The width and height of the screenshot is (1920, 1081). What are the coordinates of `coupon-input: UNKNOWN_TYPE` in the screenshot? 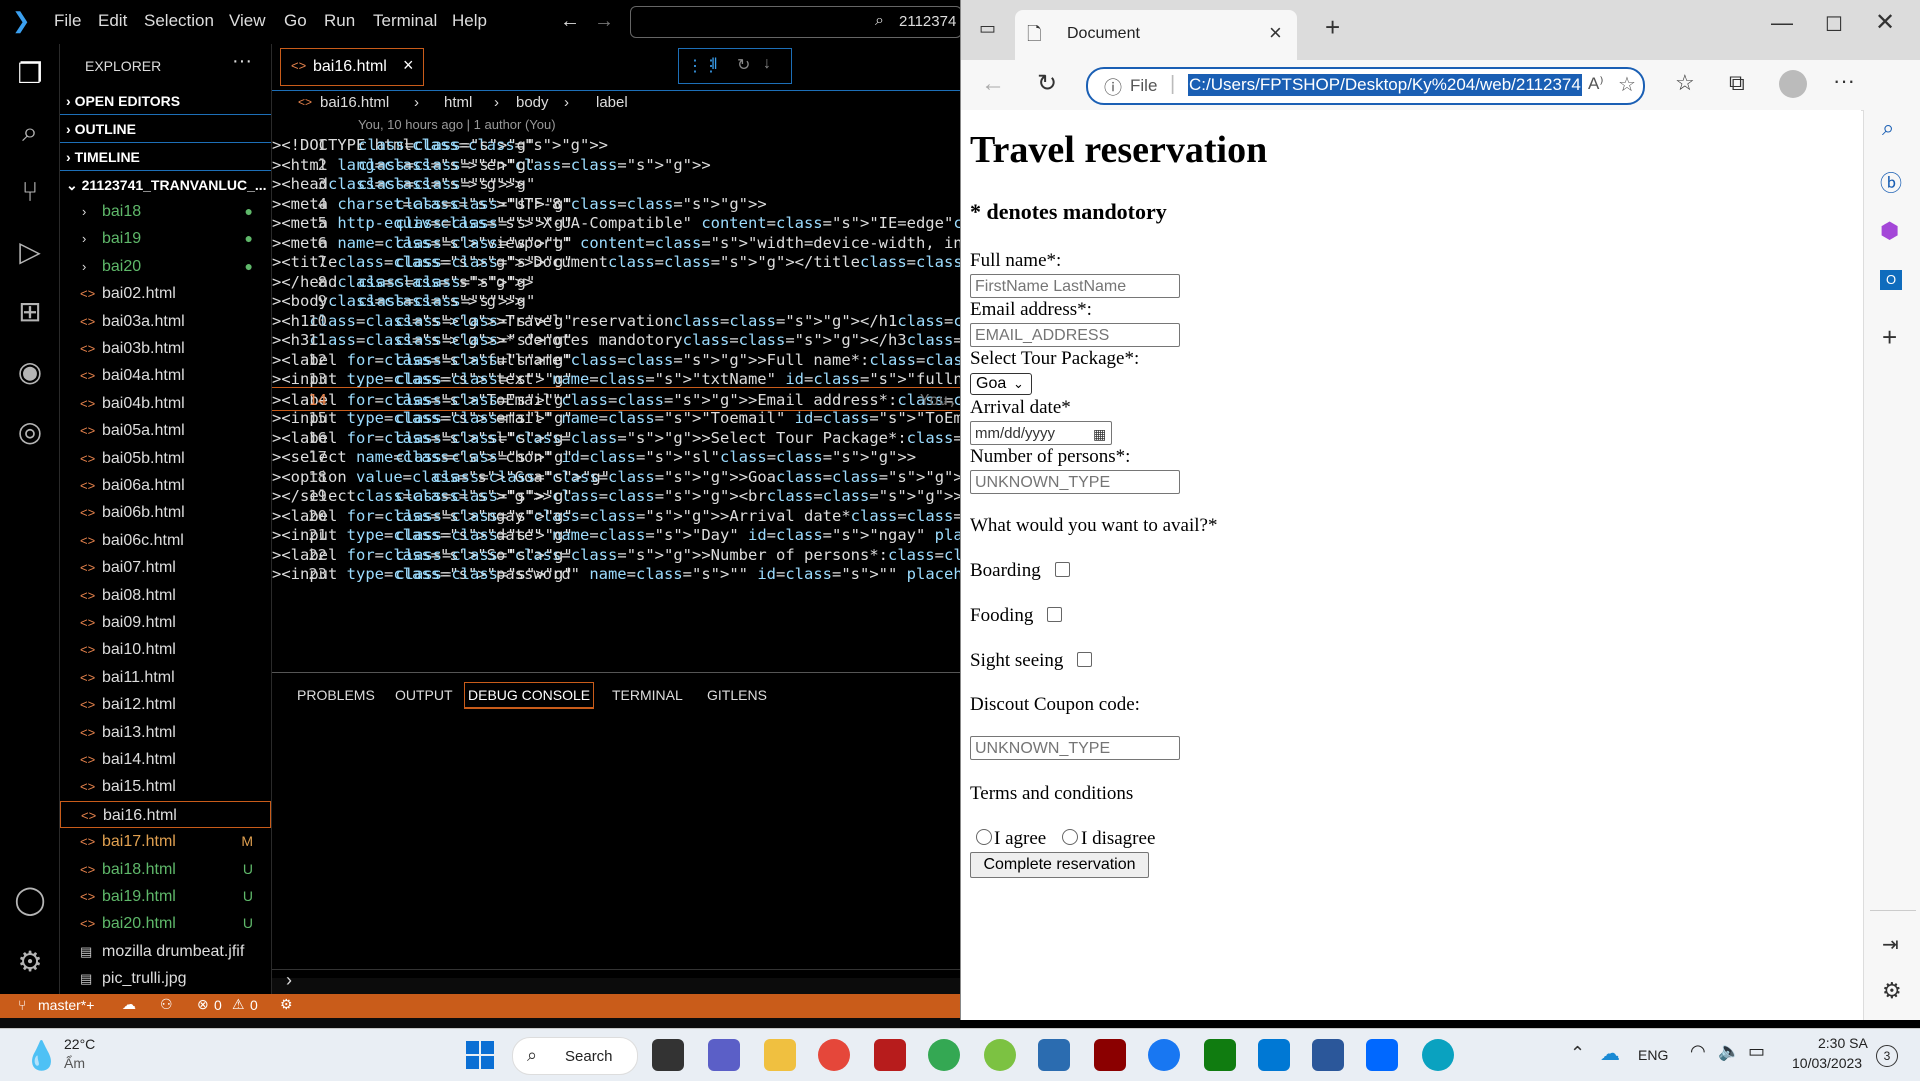 It's located at (1075, 748).